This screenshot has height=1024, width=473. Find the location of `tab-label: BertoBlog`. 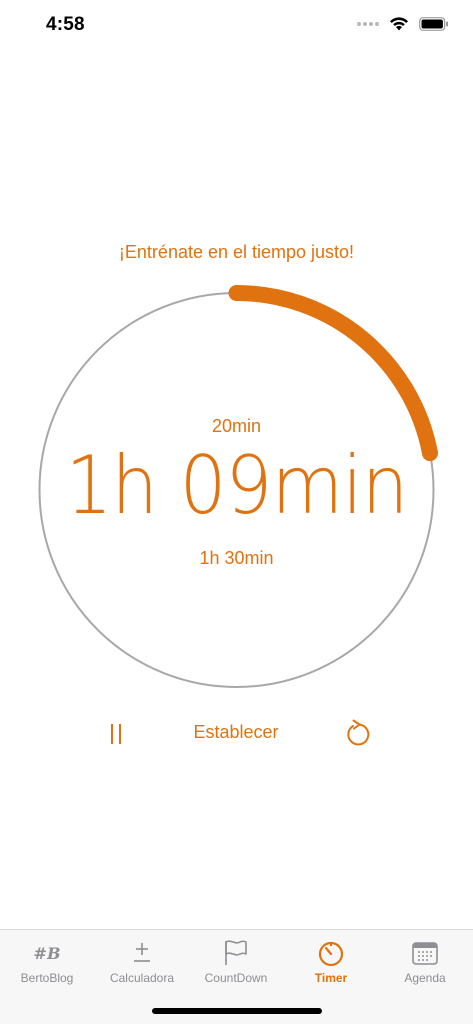

tab-label: BertoBlog is located at coordinates (47, 978).